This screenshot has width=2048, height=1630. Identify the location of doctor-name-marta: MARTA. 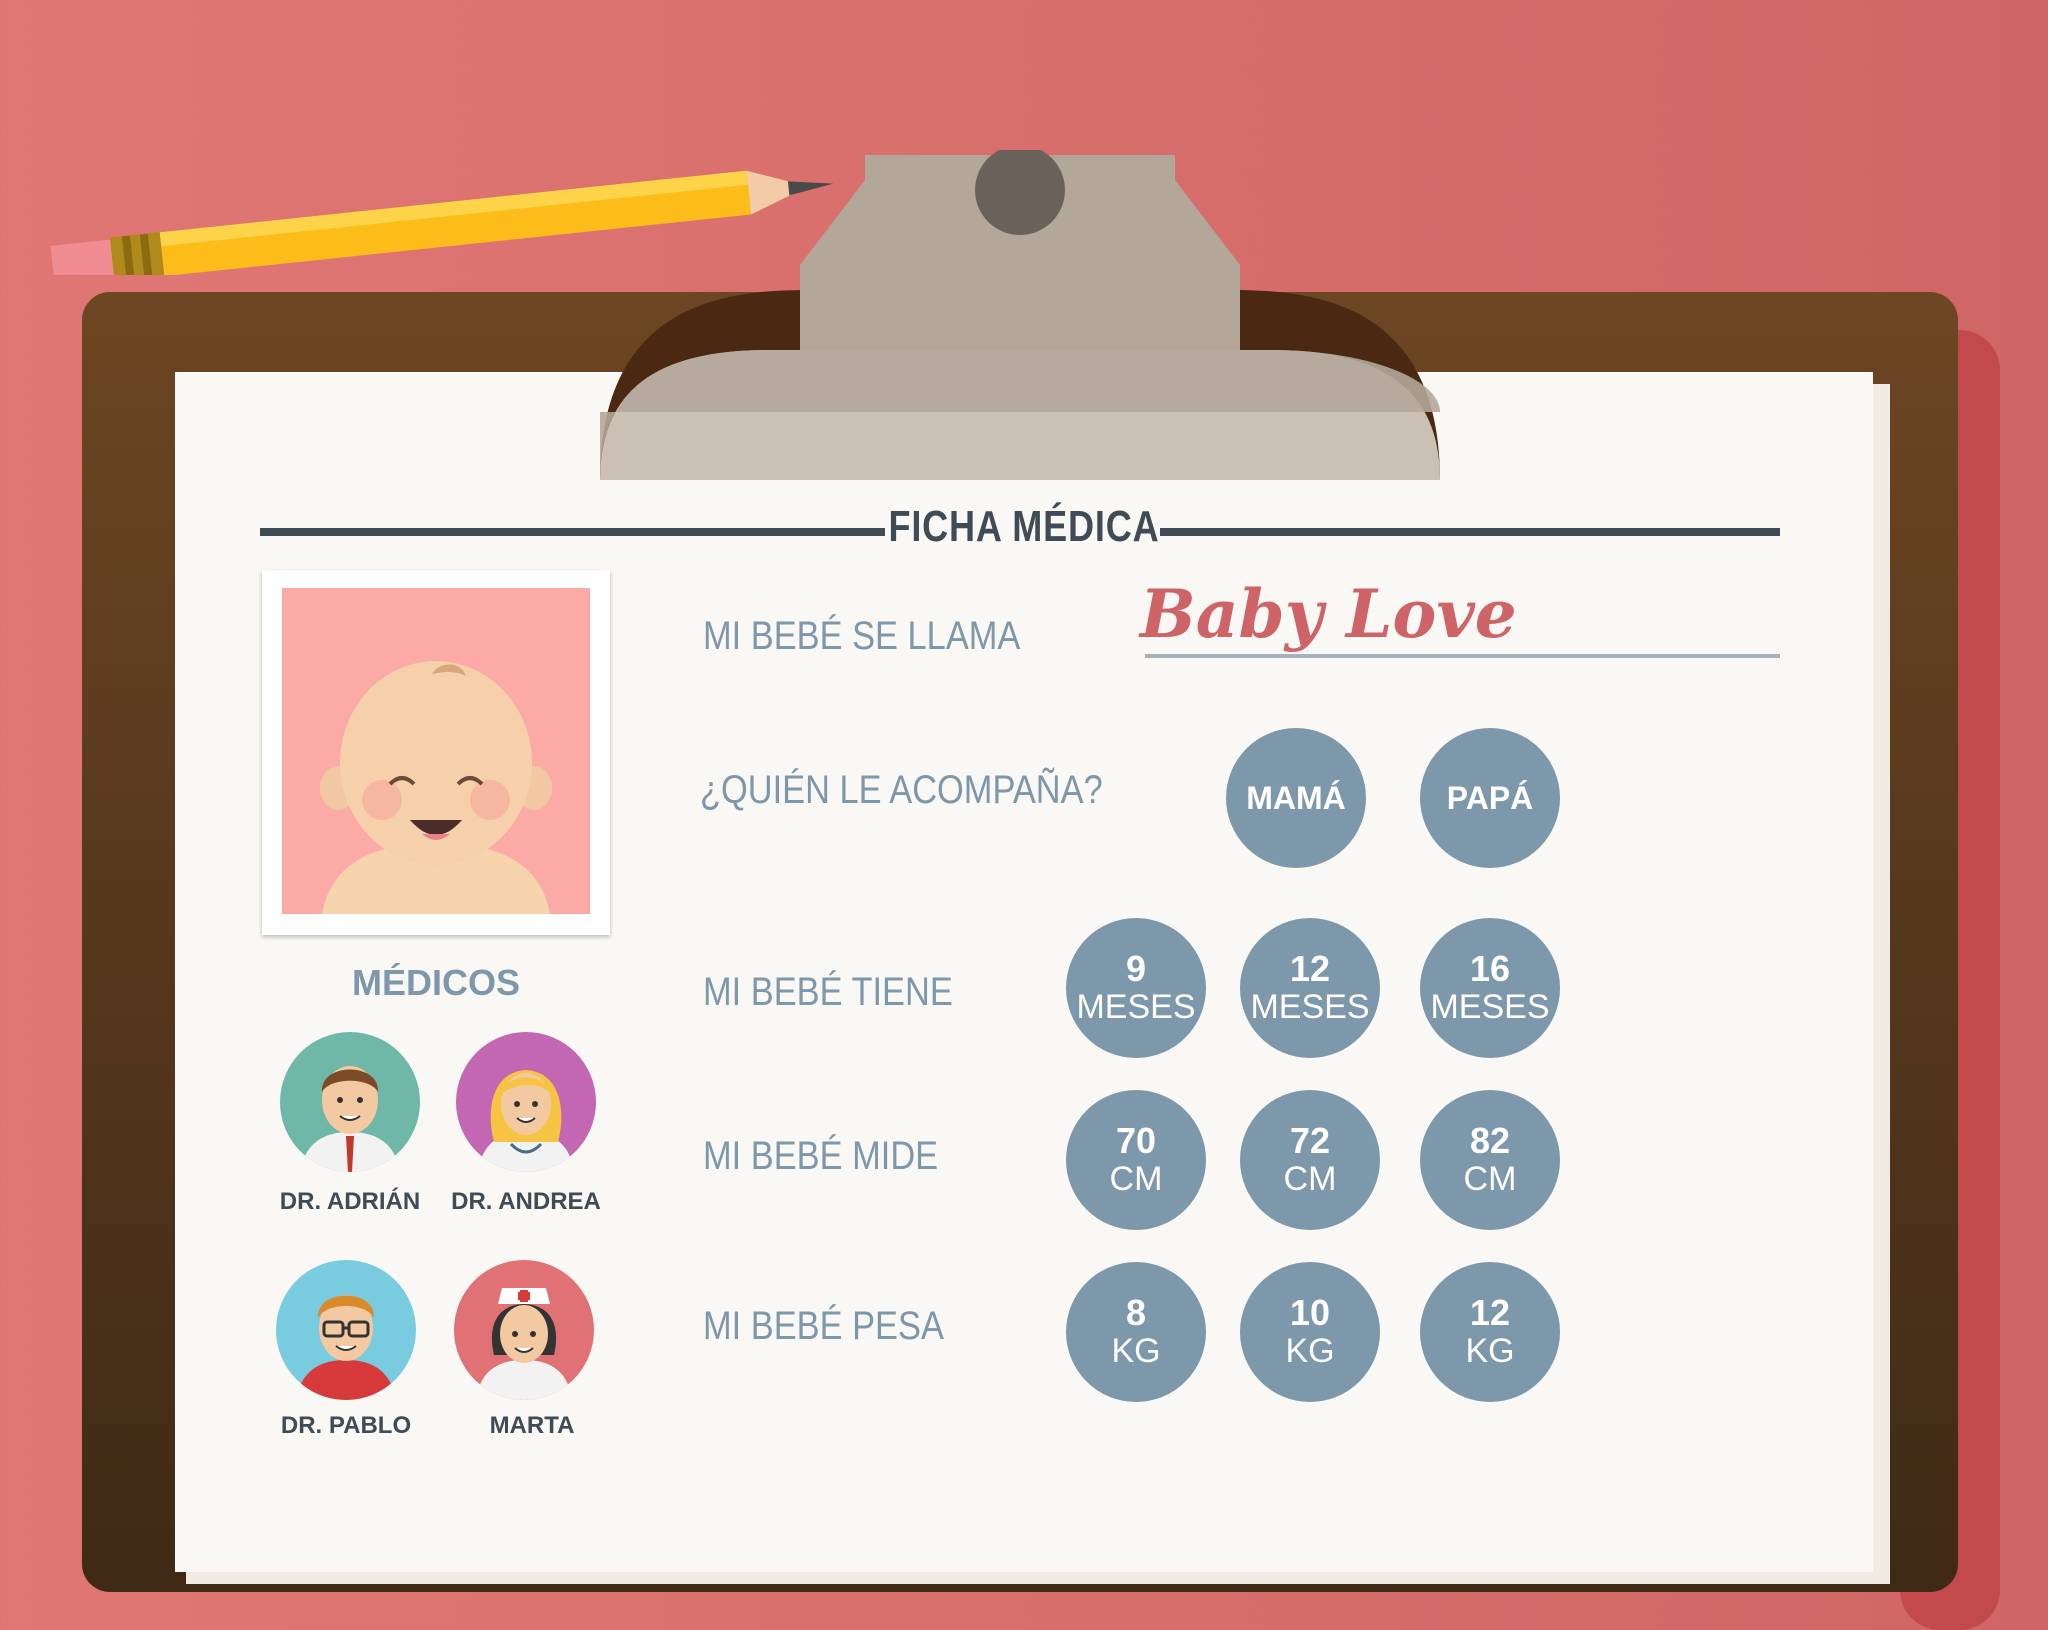
(532, 1425).